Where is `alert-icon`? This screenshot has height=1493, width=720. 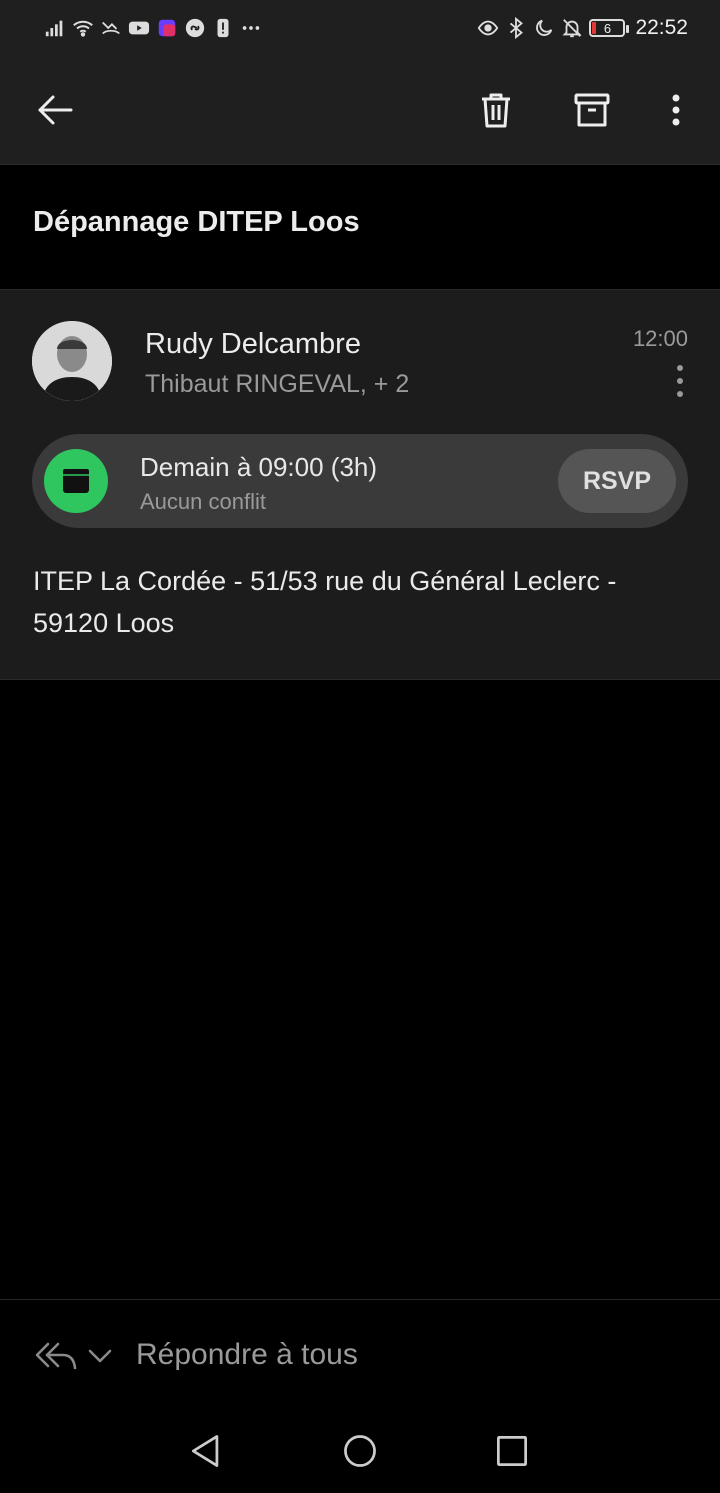
alert-icon is located at coordinates (223, 28).